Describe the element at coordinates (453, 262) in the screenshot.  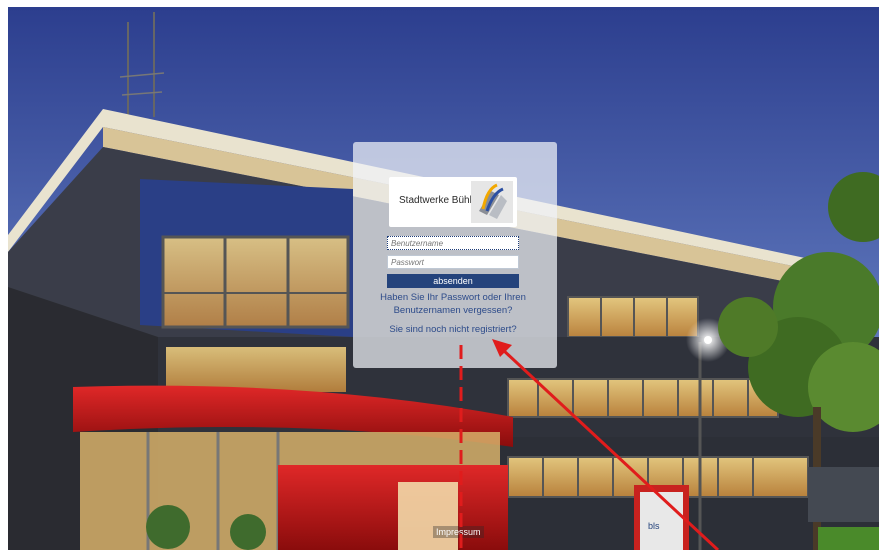
I see `password-input` at that location.